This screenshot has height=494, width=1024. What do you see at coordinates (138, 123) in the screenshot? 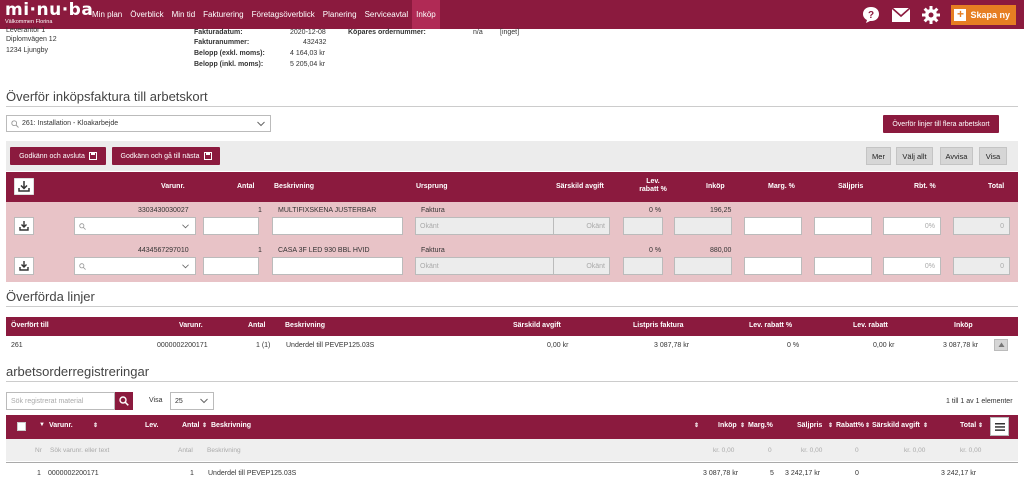
I see `job-select: 261: Installation - Kloakarbejde` at bounding box center [138, 123].